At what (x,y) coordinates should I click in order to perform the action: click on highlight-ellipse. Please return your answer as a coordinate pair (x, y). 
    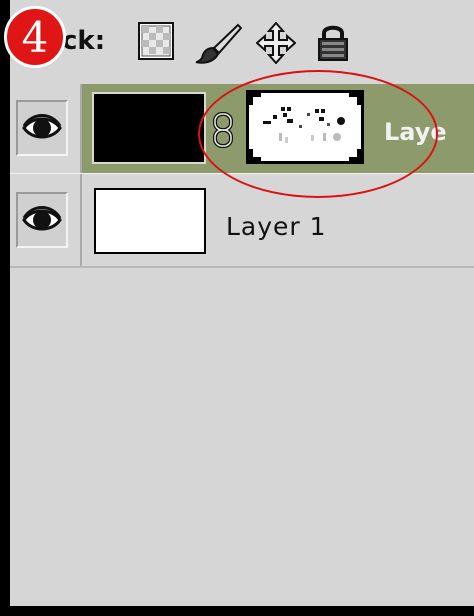
    Looking at the image, I should click on (318, 134).